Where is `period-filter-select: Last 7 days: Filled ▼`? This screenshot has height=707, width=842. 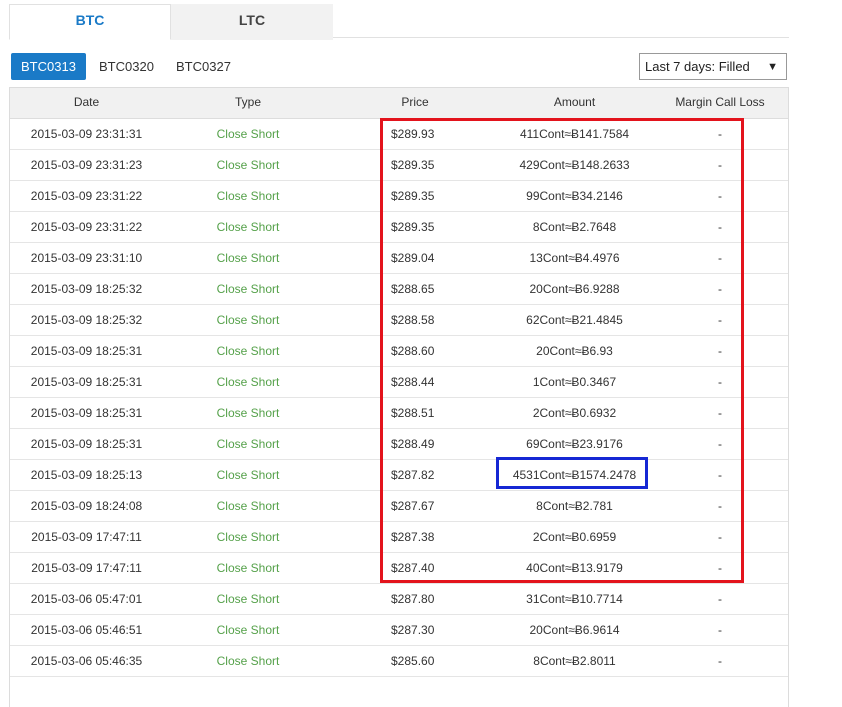
period-filter-select: Last 7 days: Filled ▼ is located at coordinates (713, 66).